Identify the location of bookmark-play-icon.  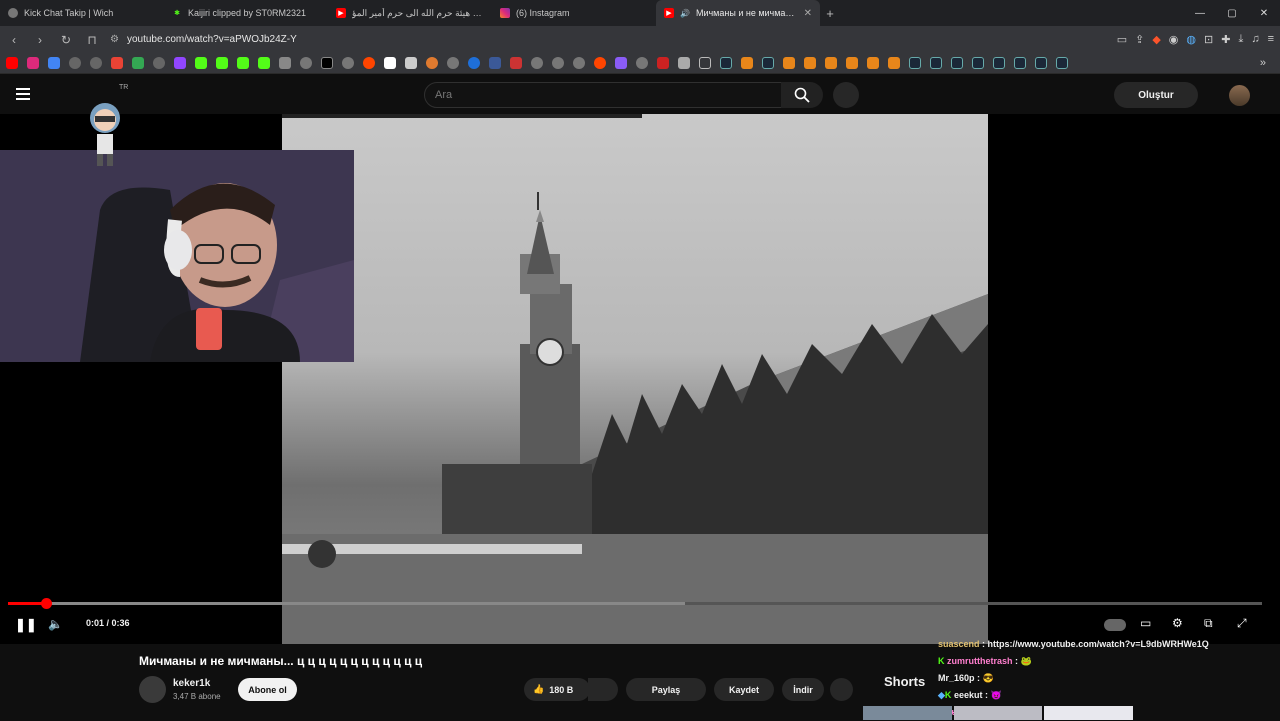
(474, 63).